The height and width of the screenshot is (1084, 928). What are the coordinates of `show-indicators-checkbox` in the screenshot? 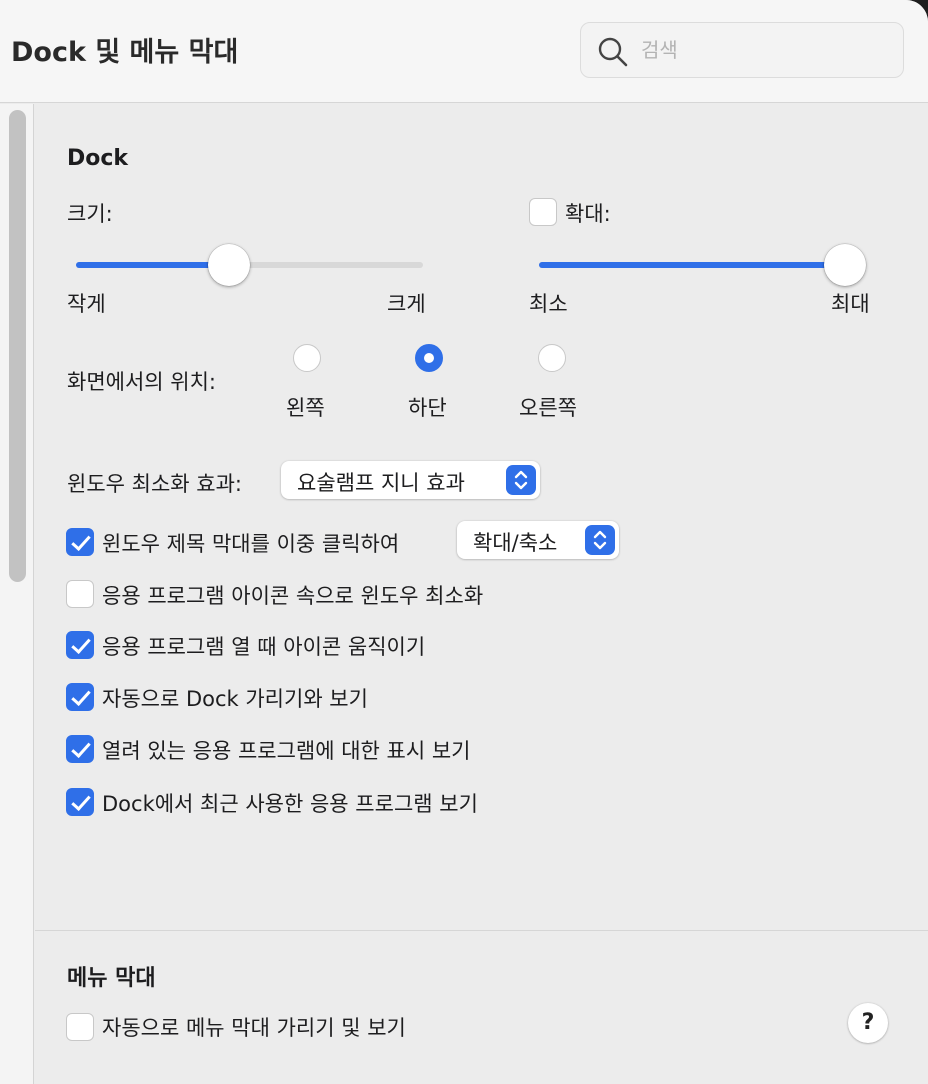 It's located at (80, 749).